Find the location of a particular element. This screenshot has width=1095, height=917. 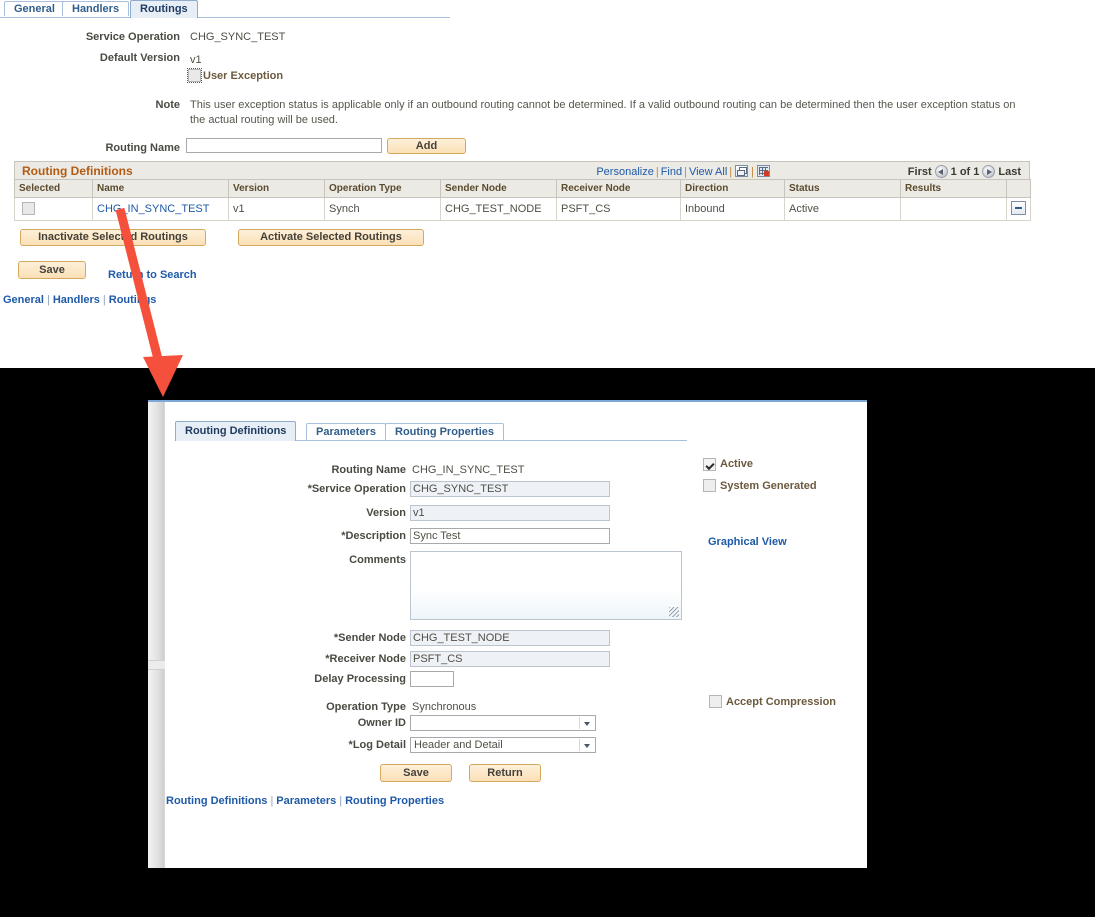

cell-actions is located at coordinates (1018, 209).